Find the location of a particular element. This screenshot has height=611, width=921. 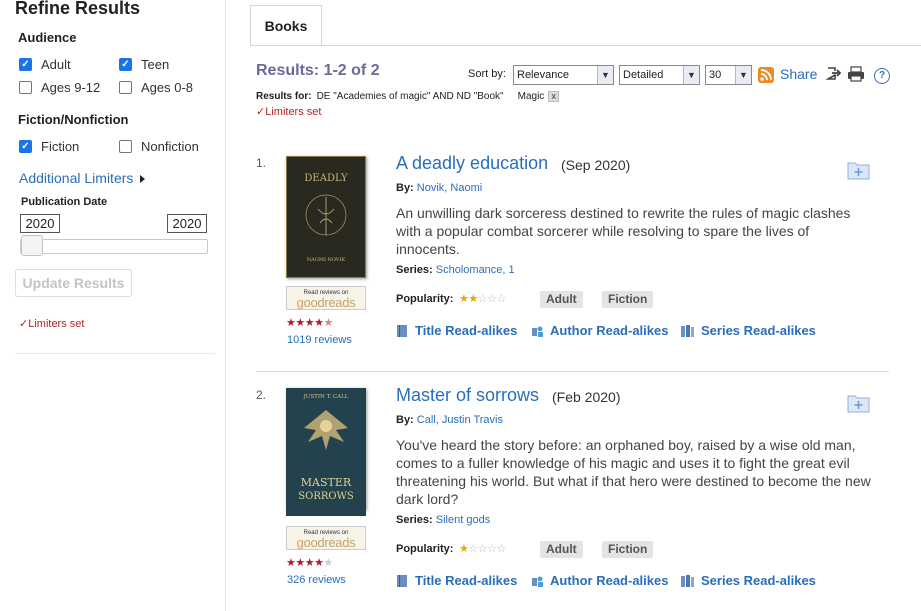

query-text: DE "Academies of magic" AND ND "Book" is located at coordinates (410, 96).